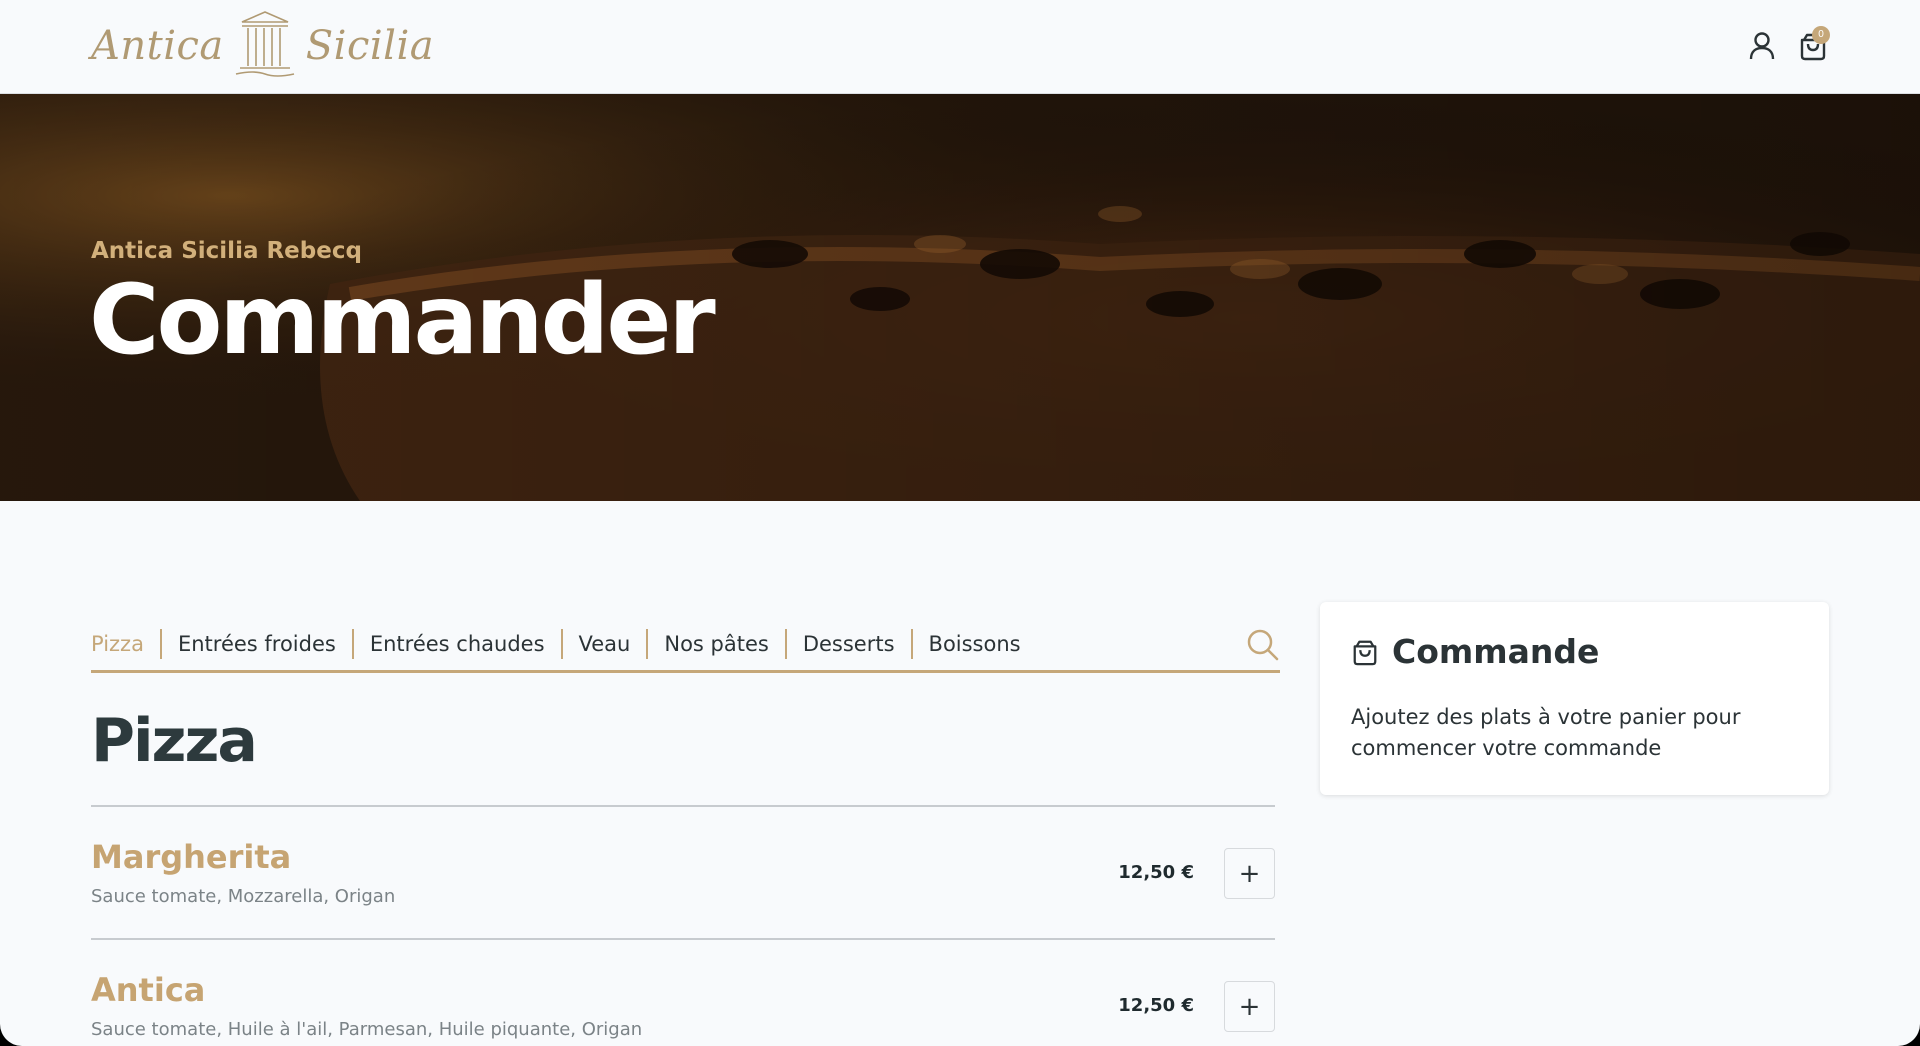 The width and height of the screenshot is (1920, 1046). Describe the element at coordinates (1496, 651) in the screenshot. I see `order-title: Commande` at that location.